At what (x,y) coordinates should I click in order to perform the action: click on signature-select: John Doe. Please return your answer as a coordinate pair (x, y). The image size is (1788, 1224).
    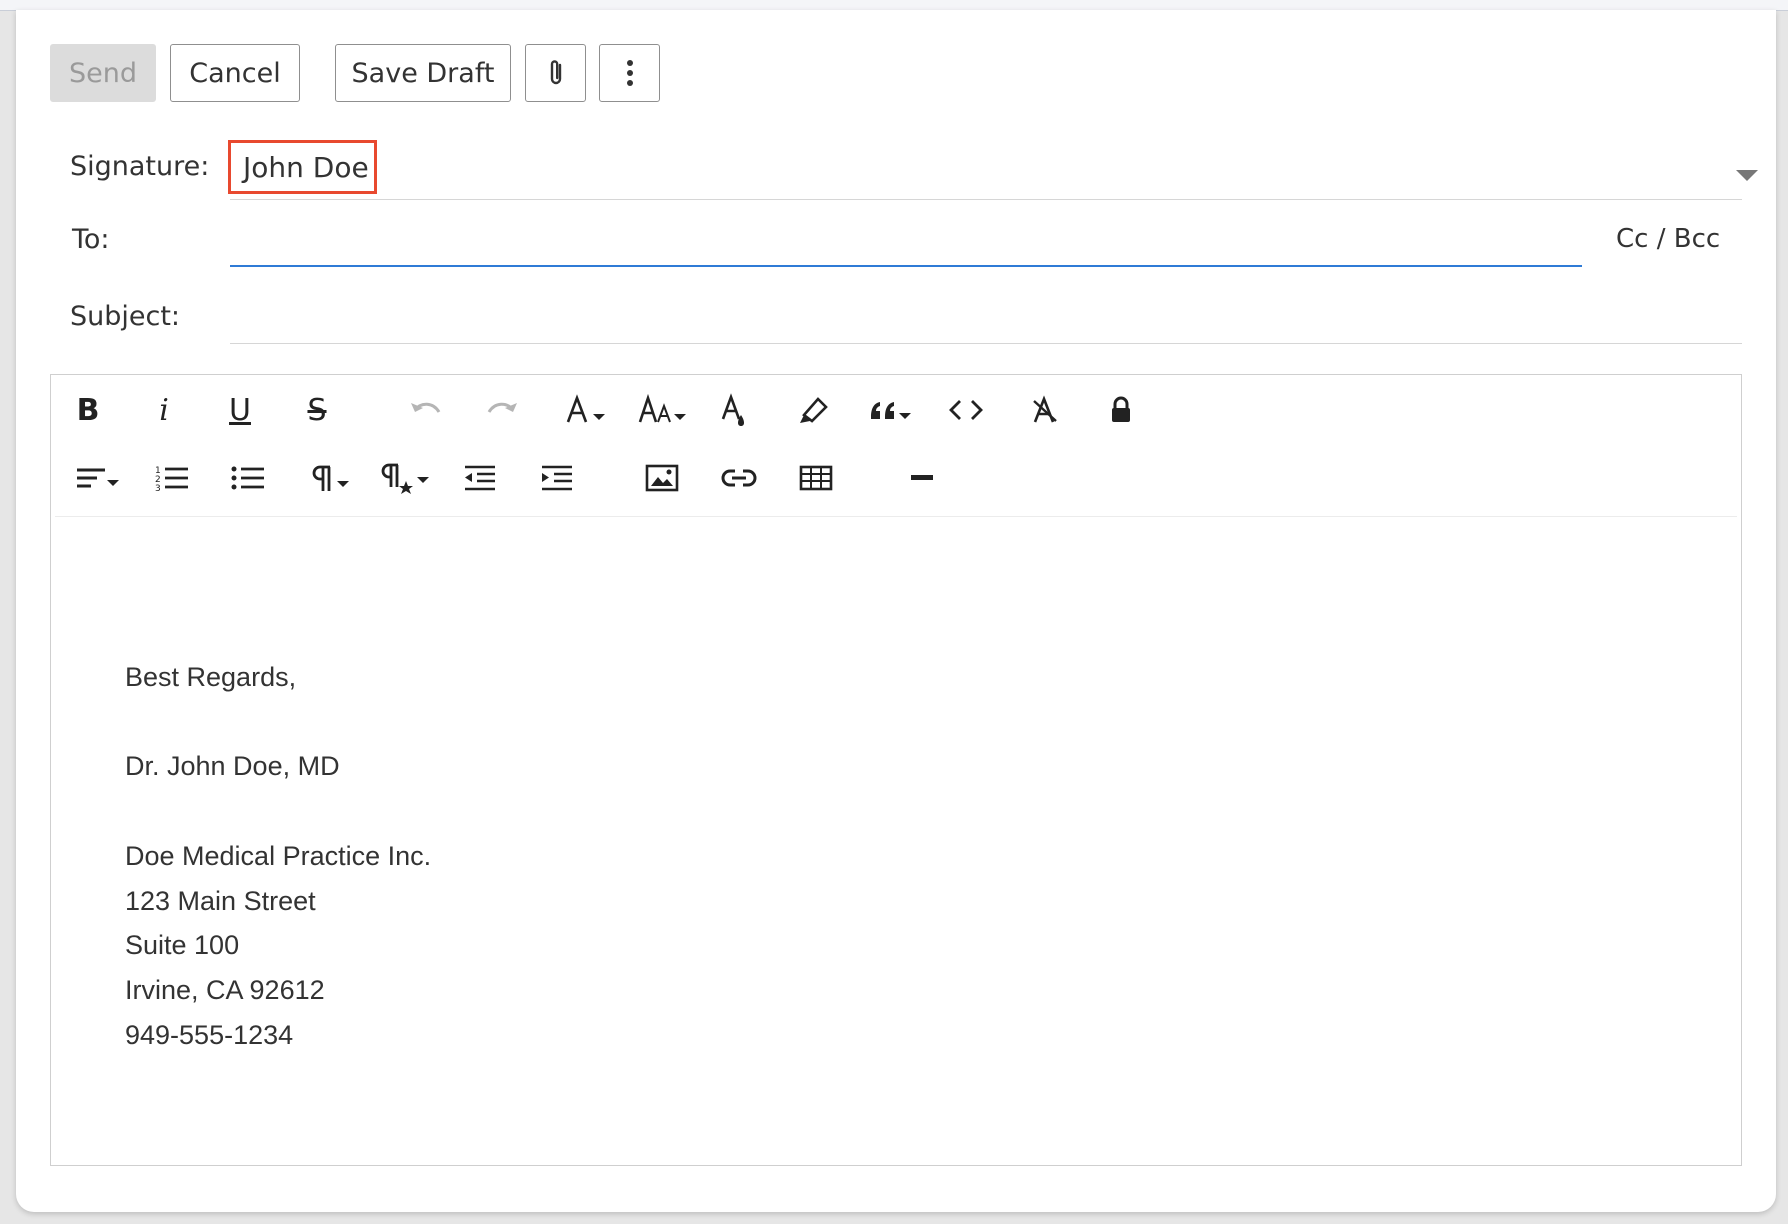
    Looking at the image, I should click on (993, 170).